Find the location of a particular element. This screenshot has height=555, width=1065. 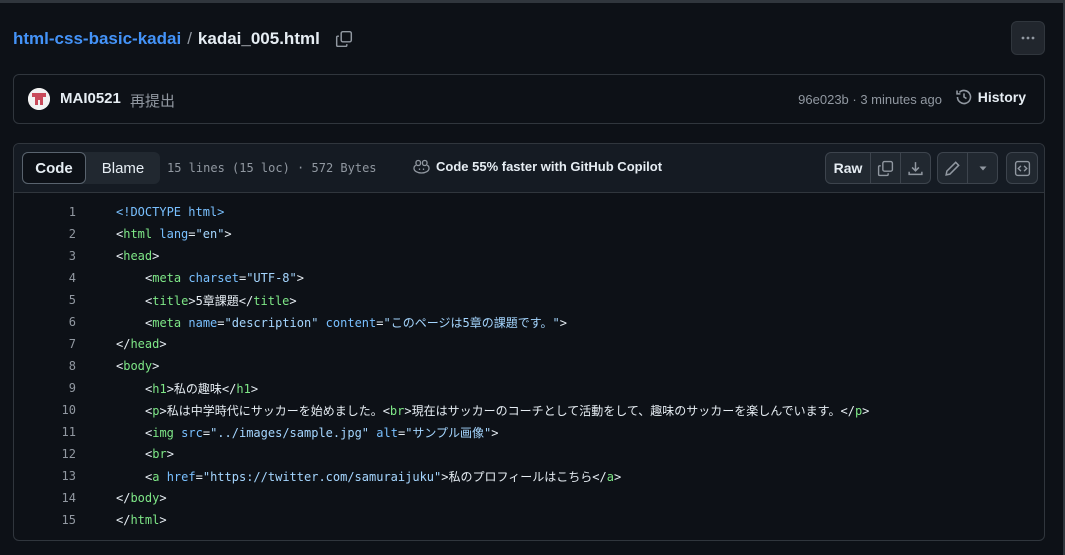

symbols-button is located at coordinates (1022, 168).